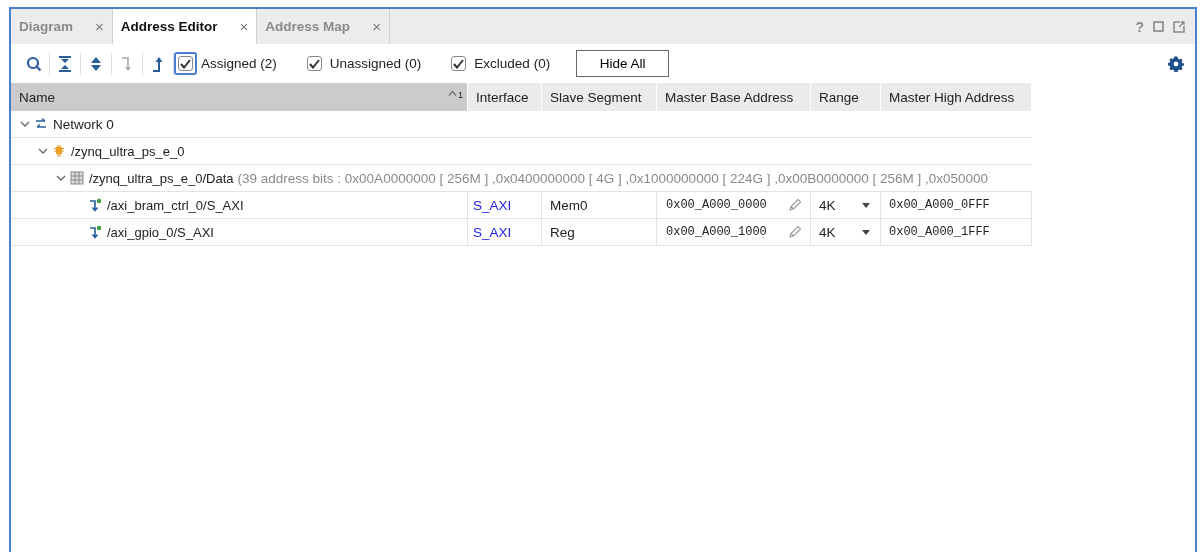 The image size is (1200, 554). Describe the element at coordinates (716, 205) in the screenshot. I see `base-address-cell: 0x00_A000_0000` at that location.